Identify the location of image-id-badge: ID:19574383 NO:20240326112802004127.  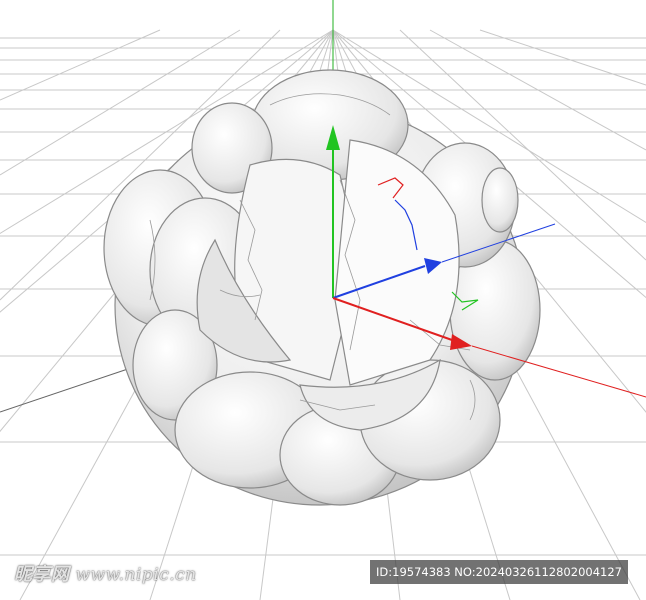
(499, 572).